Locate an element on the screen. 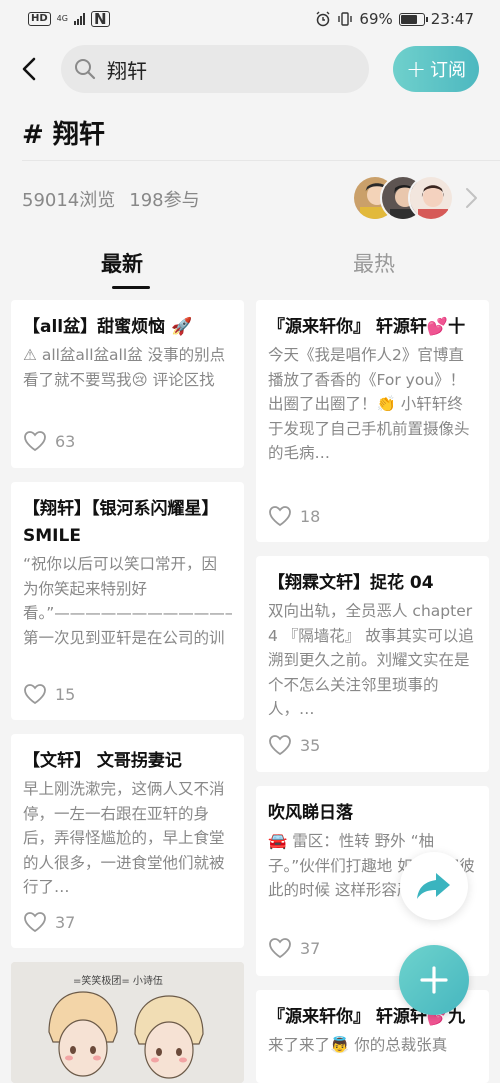  post-excerpt: ⚠ all盆all盆all盆 没事的别点 看了就不要骂我😢 评论区找 is located at coordinates (124, 367).